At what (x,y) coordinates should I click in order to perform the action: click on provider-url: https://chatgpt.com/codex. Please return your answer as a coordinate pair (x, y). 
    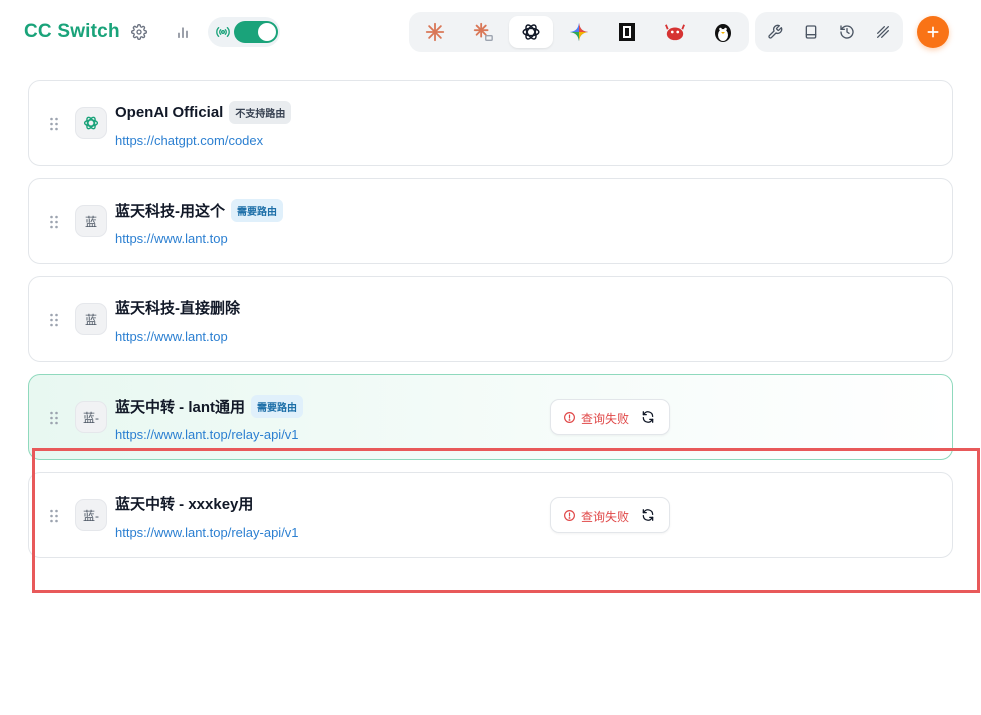
    Looking at the image, I should click on (189, 140).